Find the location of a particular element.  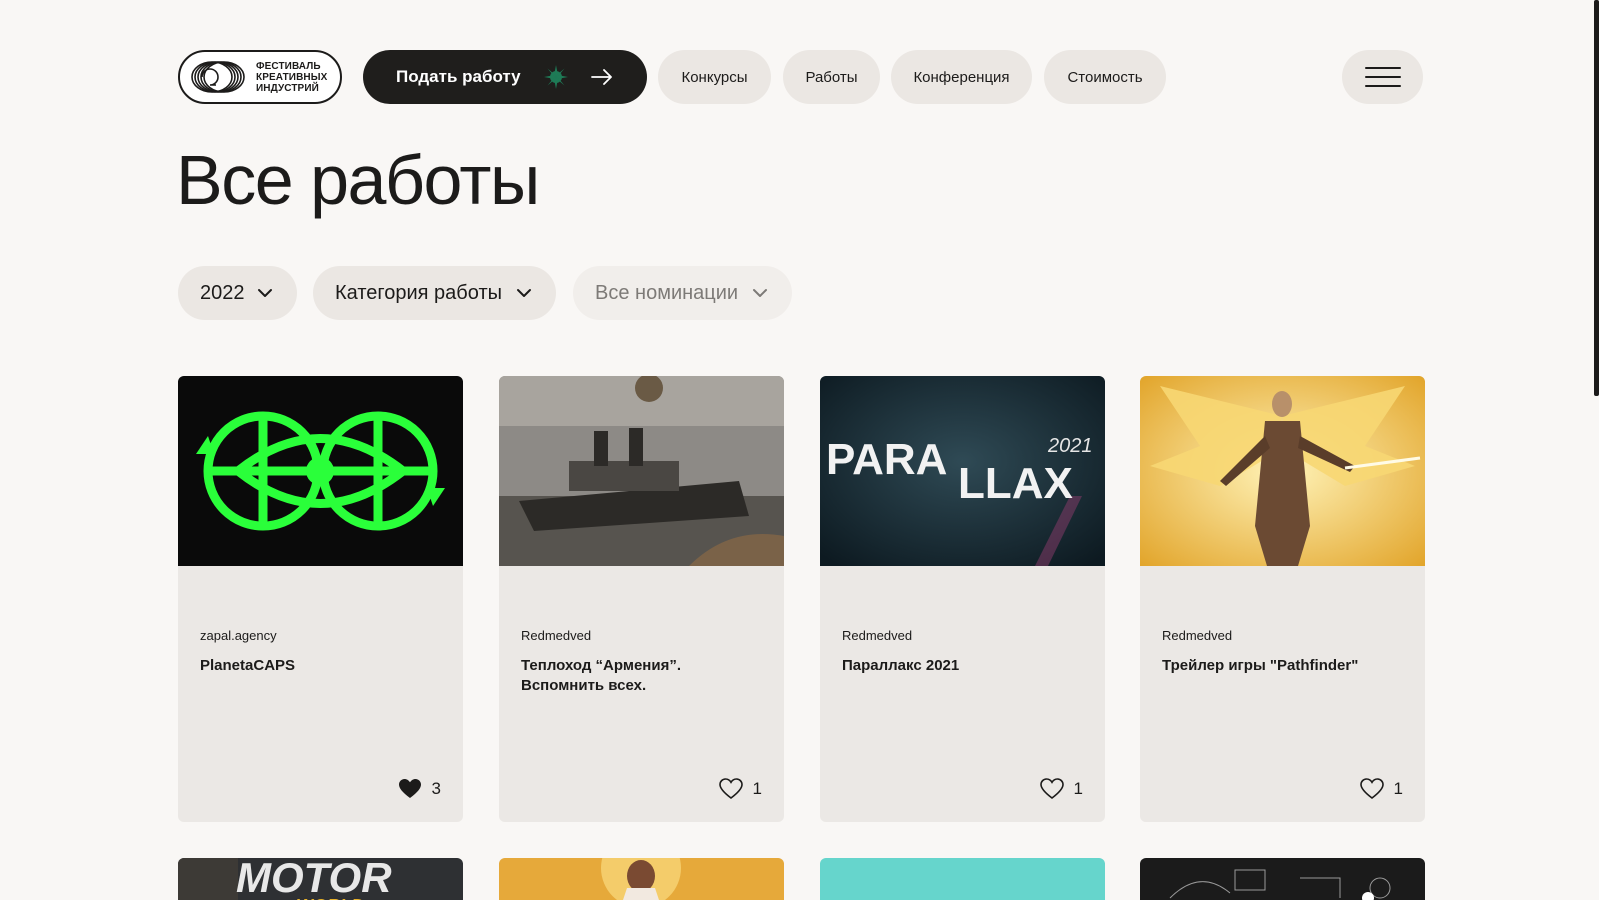

work-thumbnail: PARA LLAX 2021 is located at coordinates (962, 471).